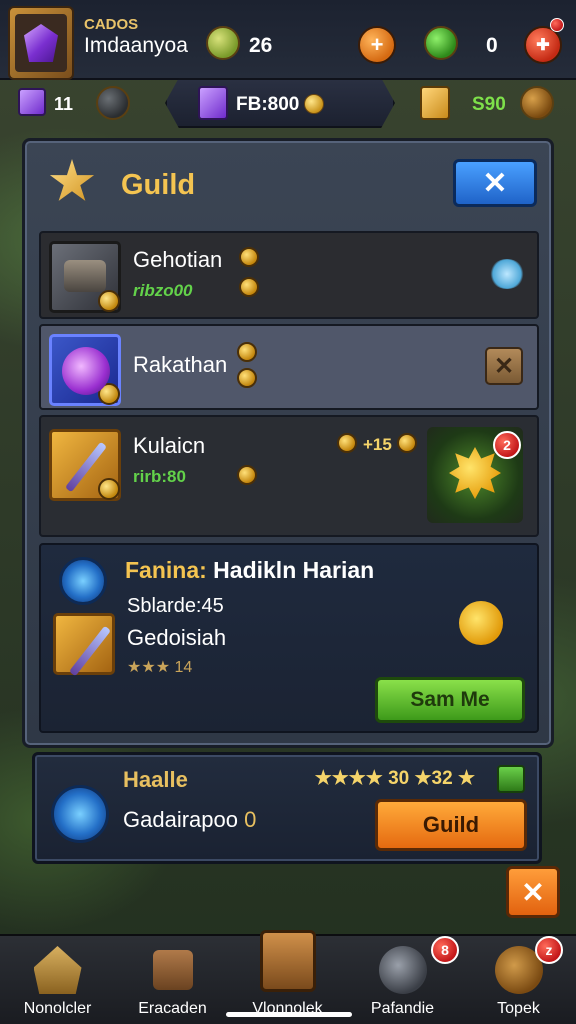  I want to click on smile-key-icon, so click(481, 623).